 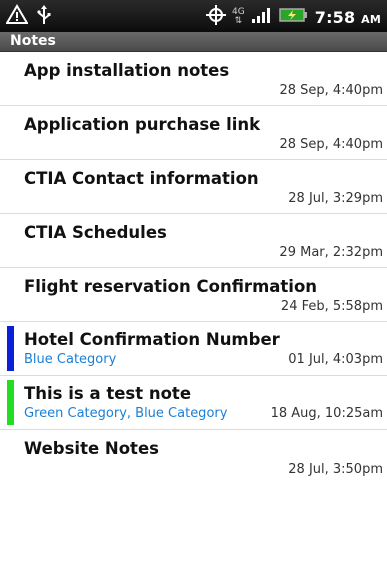 I want to click on note-title: CTIA Contact information, so click(x=141, y=178).